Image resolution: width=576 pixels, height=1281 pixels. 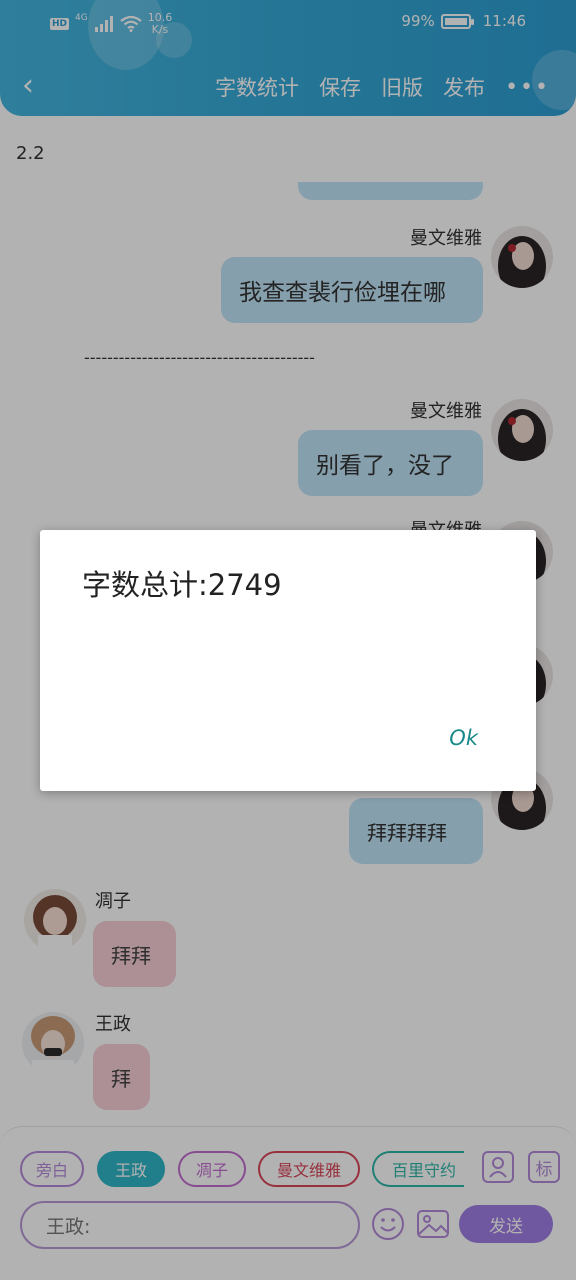 What do you see at coordinates (463, 738) in the screenshot?
I see `ok-button: Ok` at bounding box center [463, 738].